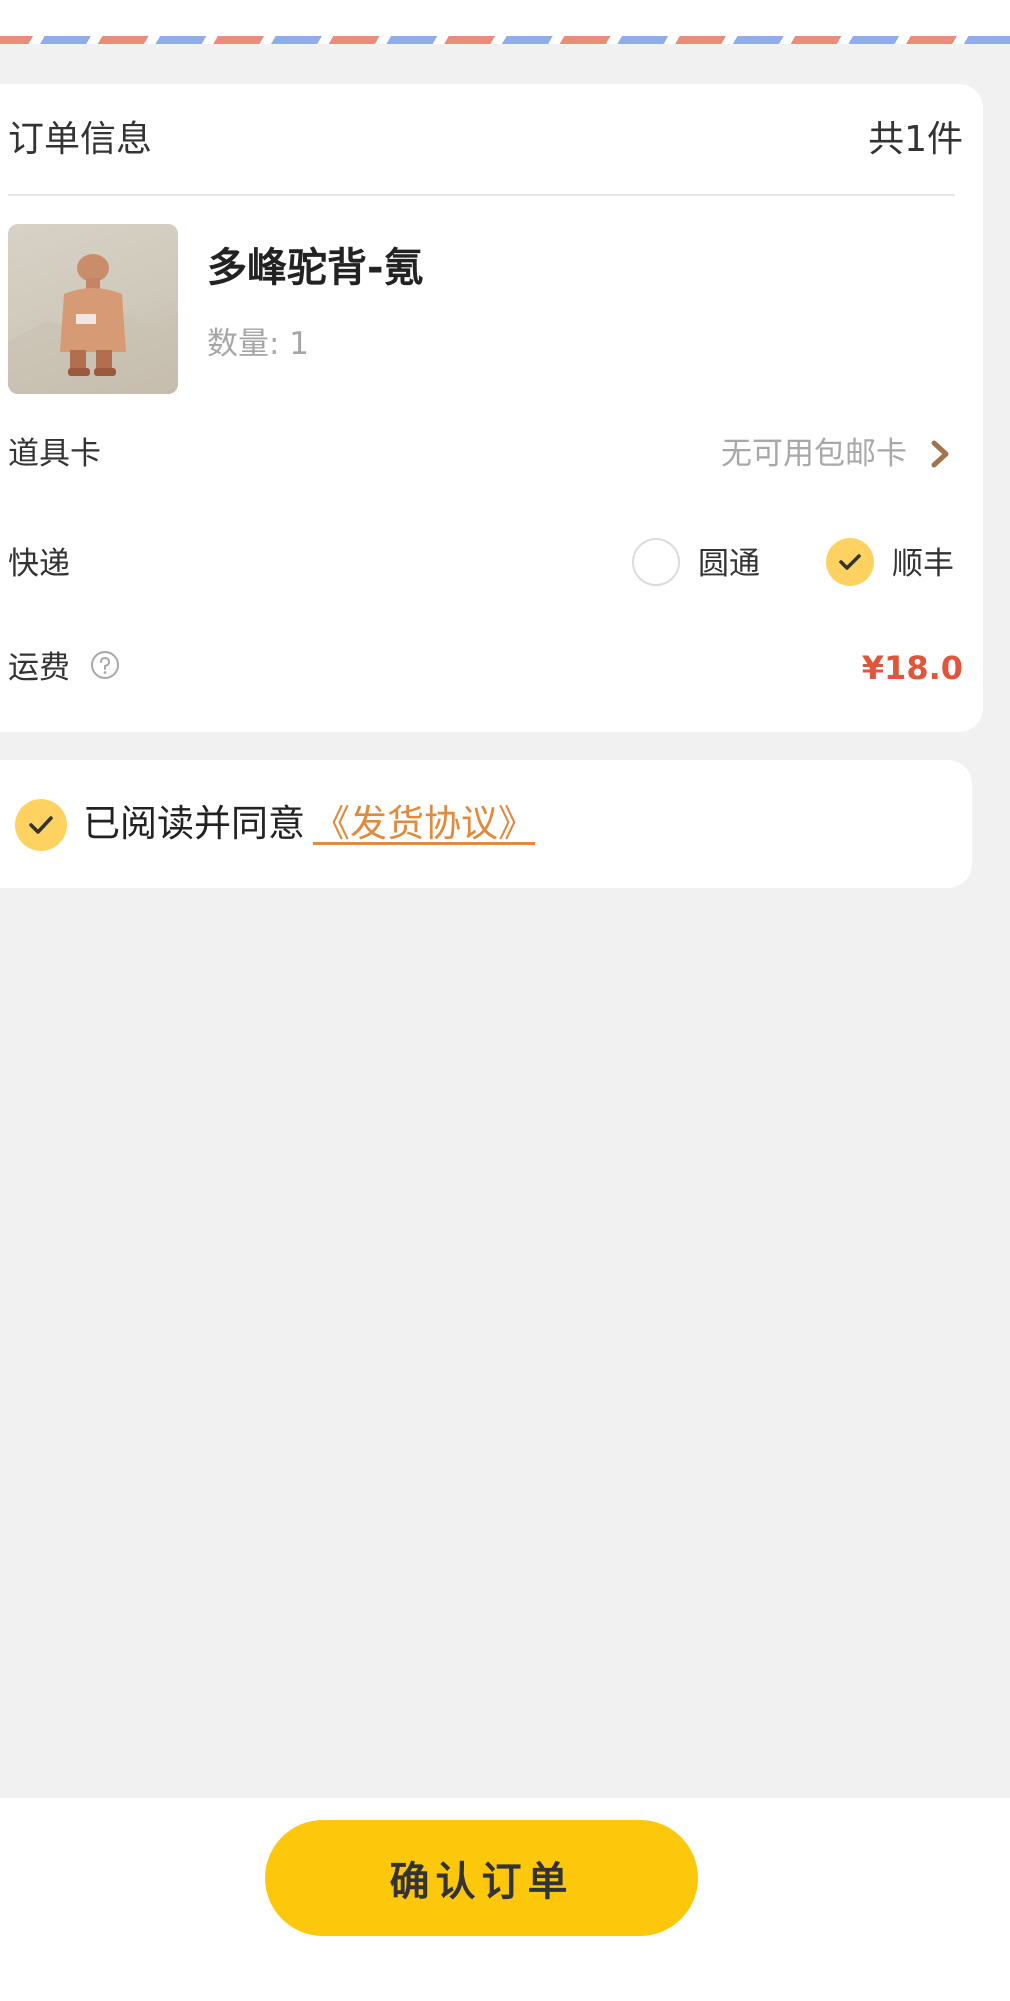 The height and width of the screenshot is (2001, 1010). What do you see at coordinates (194, 823) in the screenshot?
I see `agreement-text: 已阅读并同意` at bounding box center [194, 823].